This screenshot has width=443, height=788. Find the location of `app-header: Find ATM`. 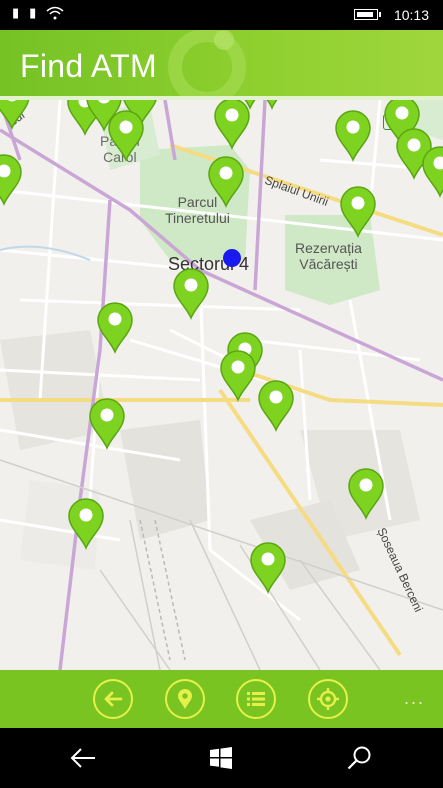

app-header: Find ATM is located at coordinates (221, 65).